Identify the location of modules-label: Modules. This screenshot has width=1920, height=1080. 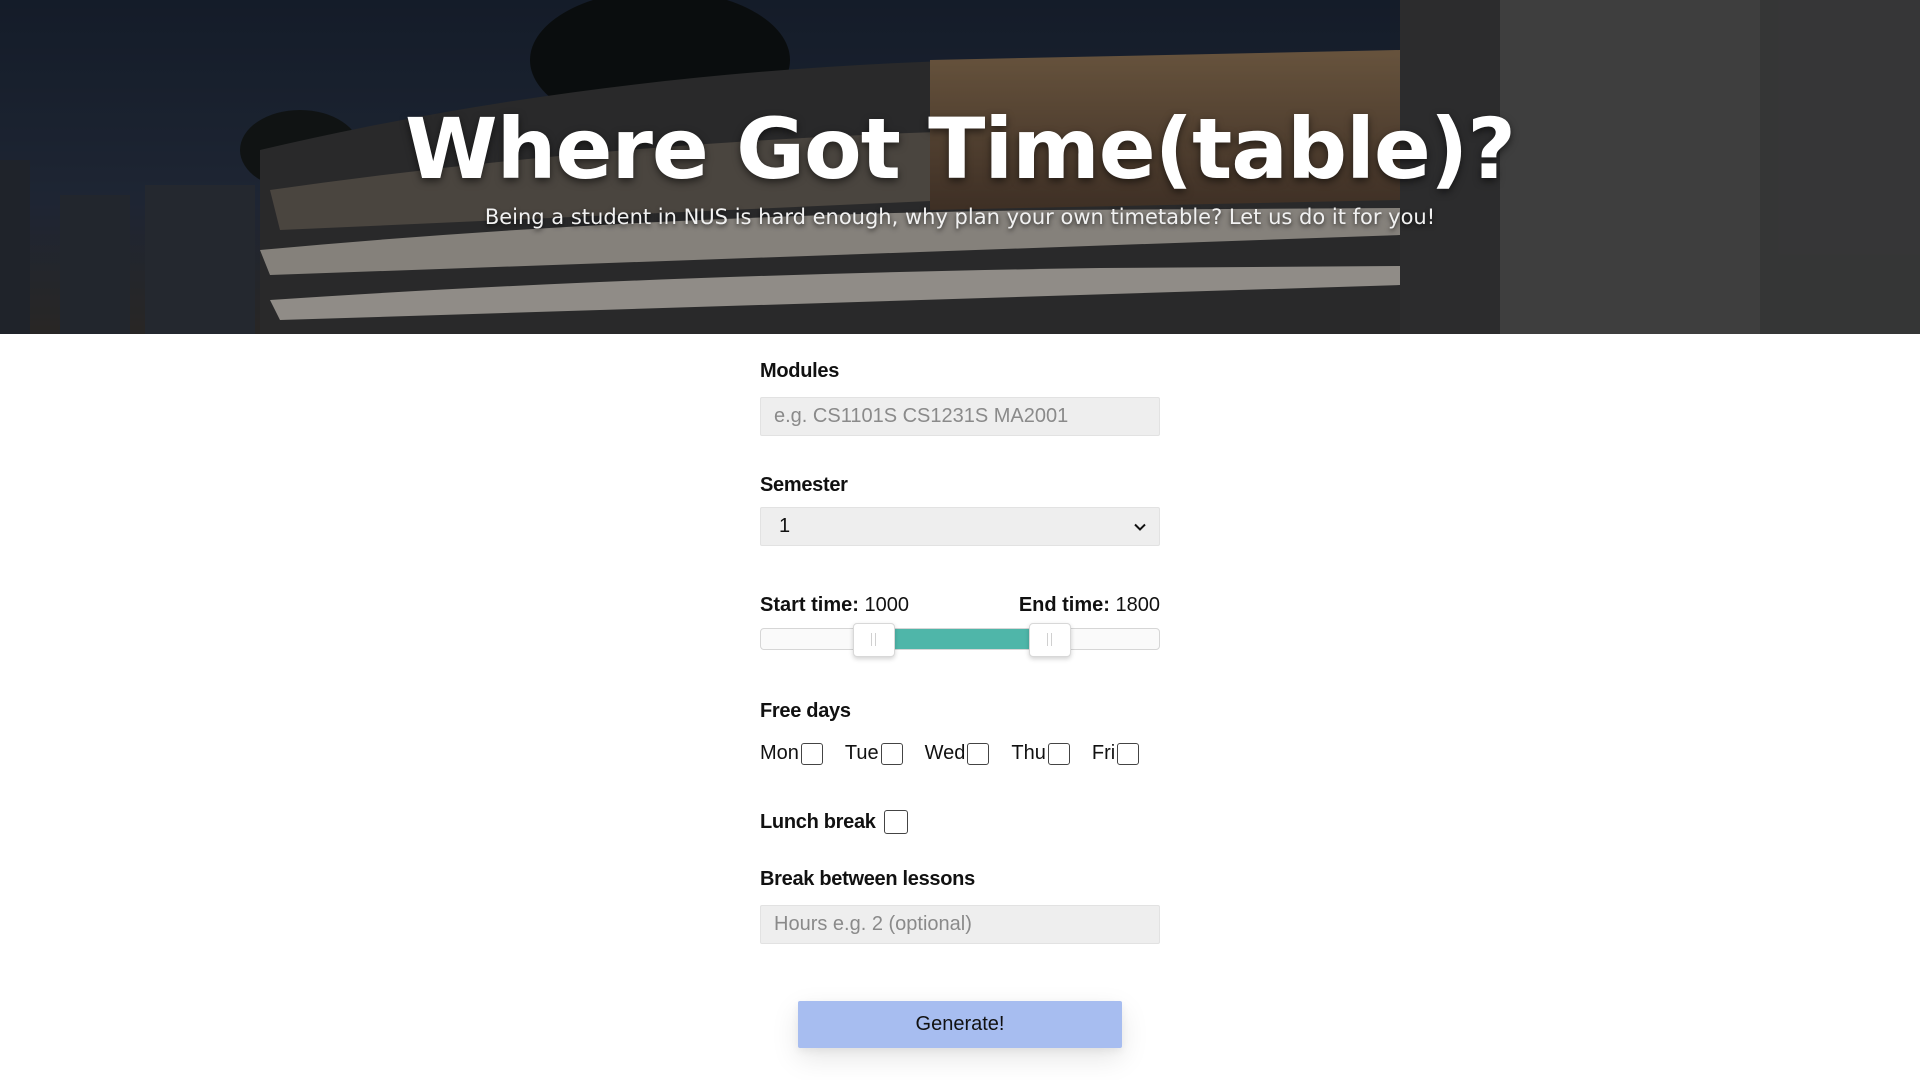
(800, 371).